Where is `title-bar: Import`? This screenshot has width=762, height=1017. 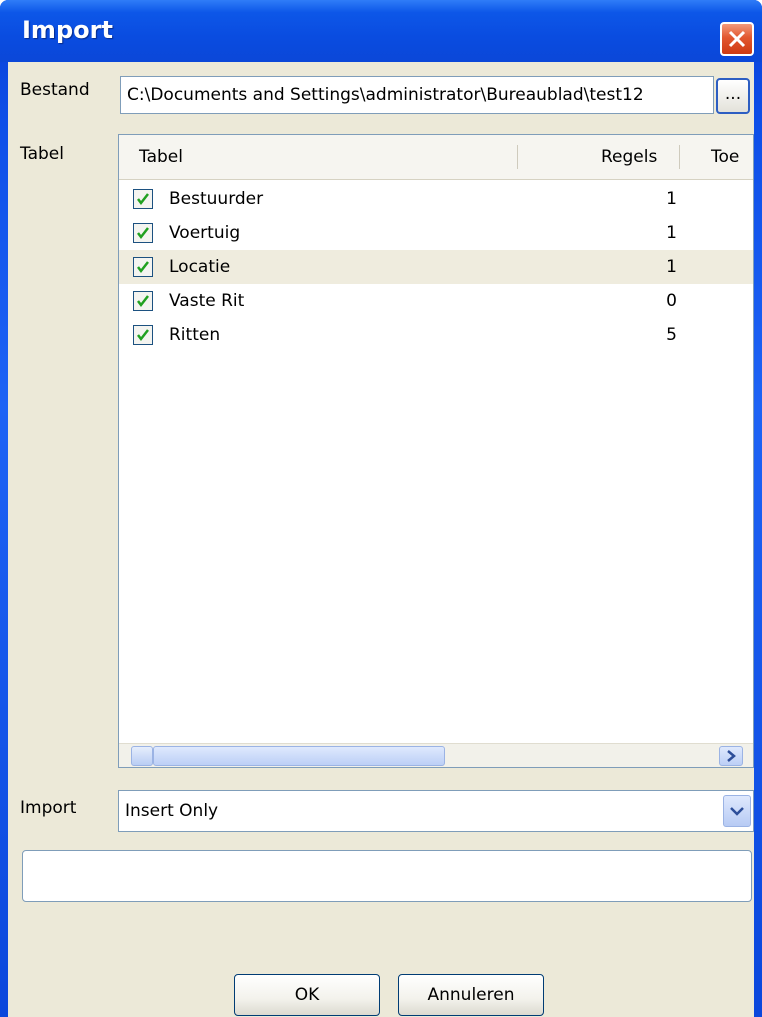 title-bar: Import is located at coordinates (381, 31).